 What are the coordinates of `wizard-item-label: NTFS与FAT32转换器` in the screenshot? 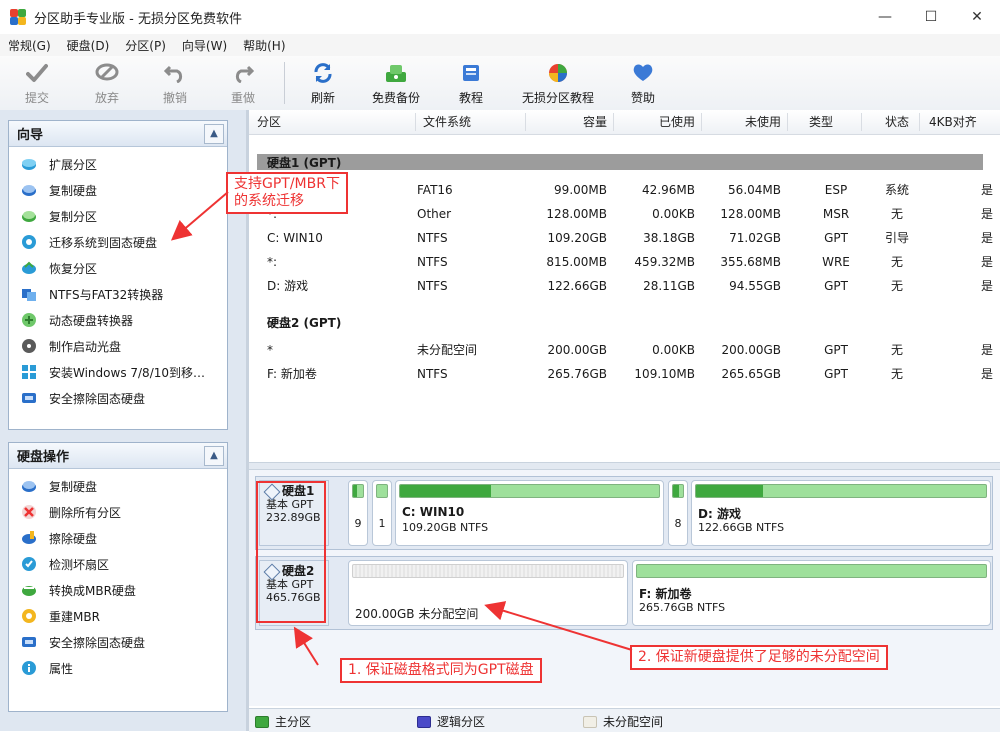 It's located at (106, 294).